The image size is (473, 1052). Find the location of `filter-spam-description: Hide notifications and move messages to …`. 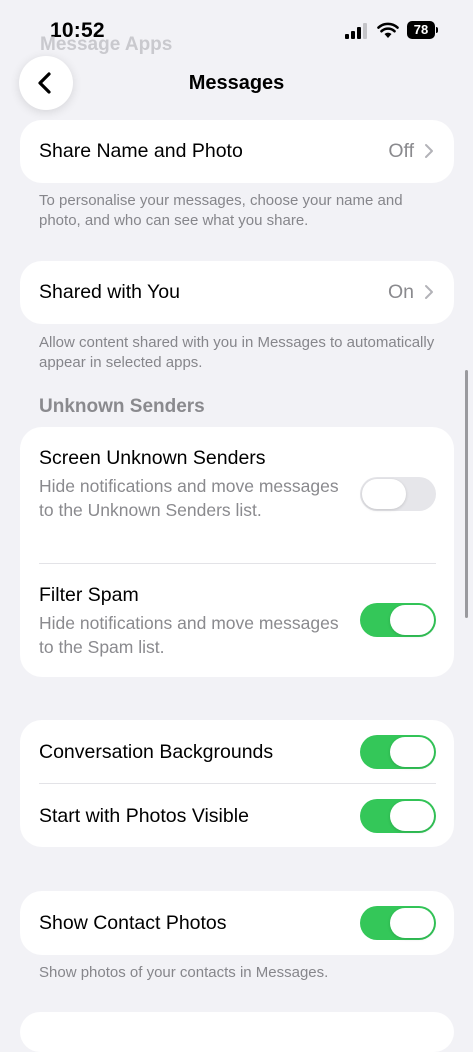

filter-spam-description: Hide notifications and move messages to … is located at coordinates (189, 635).